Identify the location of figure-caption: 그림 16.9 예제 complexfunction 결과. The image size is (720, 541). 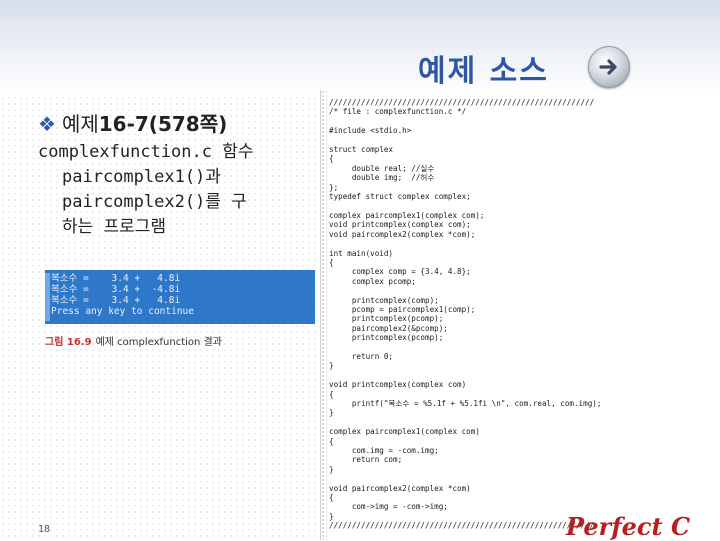
(133, 340).